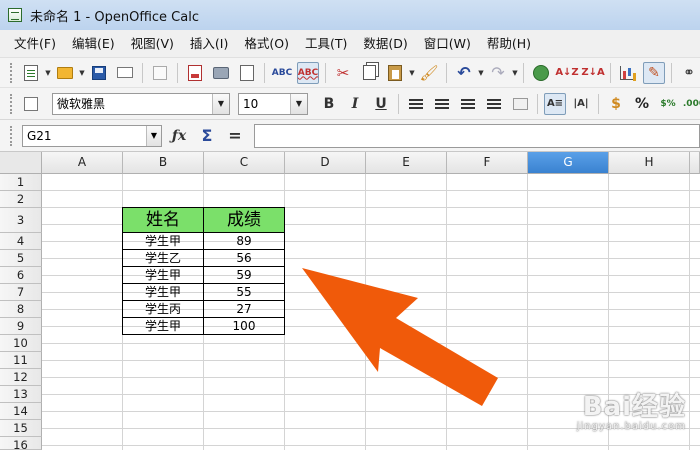 The height and width of the screenshot is (450, 700). Describe the element at coordinates (691, 104) in the screenshot. I see `add-decimal-button: .000` at that location.